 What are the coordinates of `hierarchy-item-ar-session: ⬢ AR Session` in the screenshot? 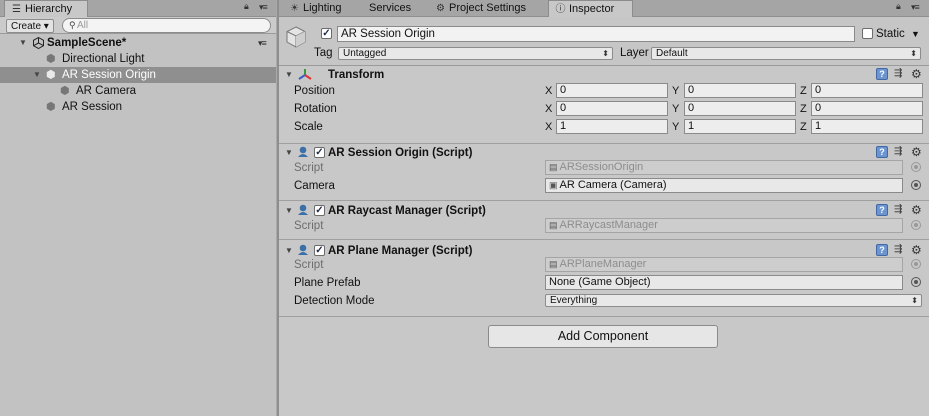 It's located at (138, 107).